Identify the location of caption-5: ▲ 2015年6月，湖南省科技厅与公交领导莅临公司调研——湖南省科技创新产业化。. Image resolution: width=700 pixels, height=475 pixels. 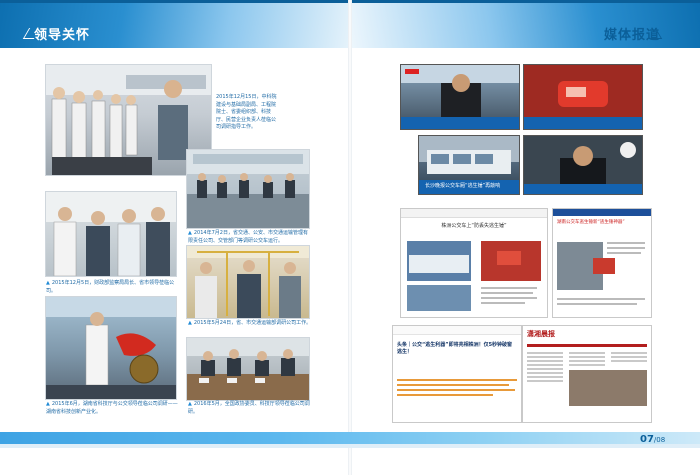
(112, 408).